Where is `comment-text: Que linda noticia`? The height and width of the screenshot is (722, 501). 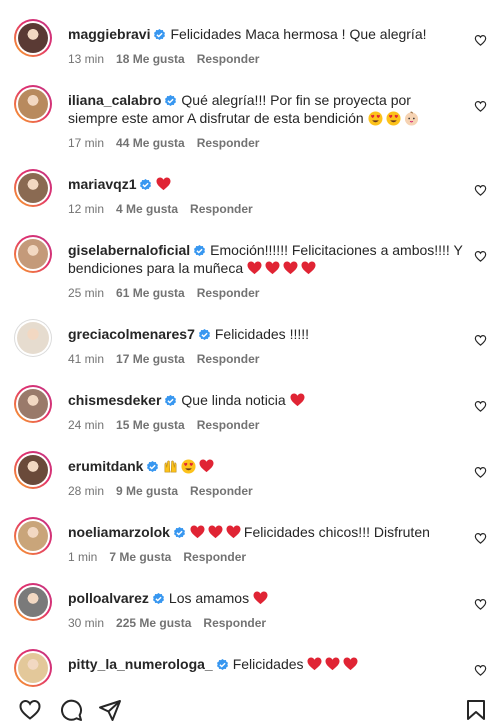
comment-text: Que linda noticia is located at coordinates (233, 400).